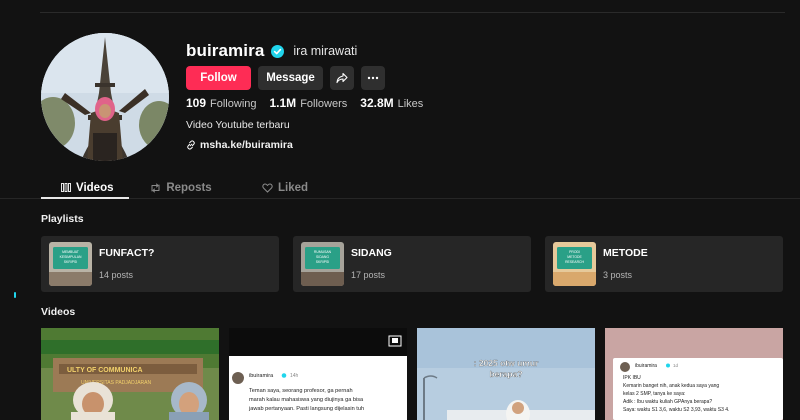 The image size is (800, 420). I want to click on tab-videos-label: Videos, so click(95, 187).